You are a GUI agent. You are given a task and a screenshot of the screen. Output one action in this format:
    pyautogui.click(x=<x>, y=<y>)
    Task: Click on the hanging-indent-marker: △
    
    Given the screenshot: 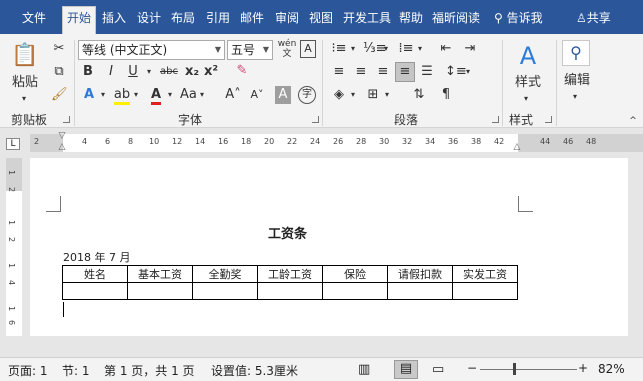 What is the action you would take?
    pyautogui.click(x=62, y=147)
    